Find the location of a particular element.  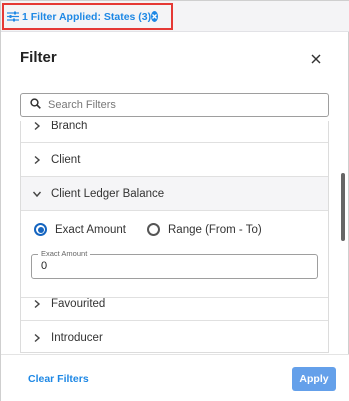

filter-footer: Clear Filters Apply is located at coordinates (175, 377).